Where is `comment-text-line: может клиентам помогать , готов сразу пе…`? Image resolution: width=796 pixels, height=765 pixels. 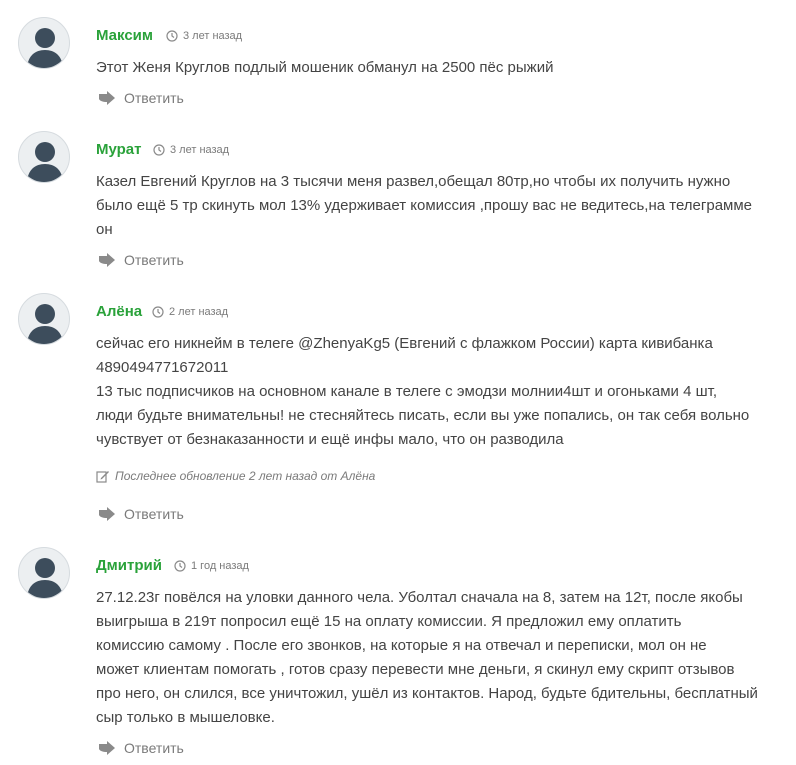
comment-text-line: может клиентам помогать , готов сразу пе… is located at coordinates (415, 669).